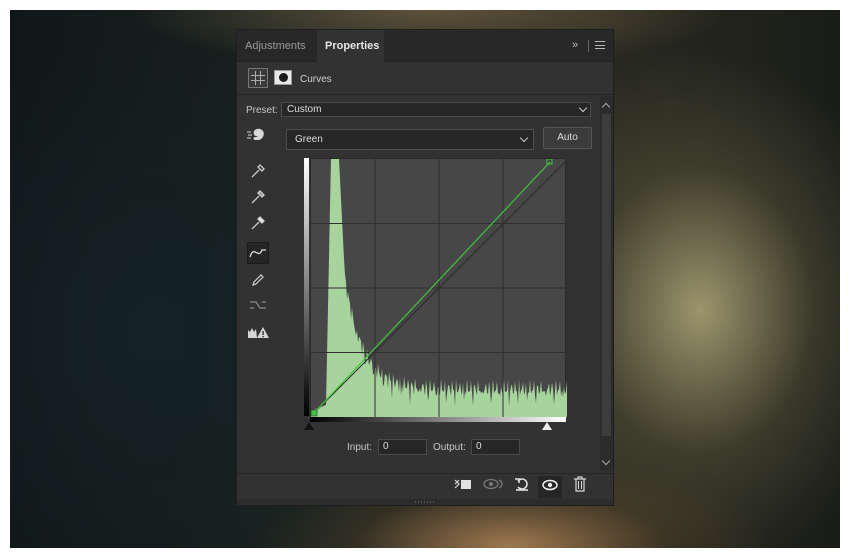 This screenshot has height=558, width=850. Describe the element at coordinates (256, 136) in the screenshot. I see `on-image-adjust-icon` at that location.